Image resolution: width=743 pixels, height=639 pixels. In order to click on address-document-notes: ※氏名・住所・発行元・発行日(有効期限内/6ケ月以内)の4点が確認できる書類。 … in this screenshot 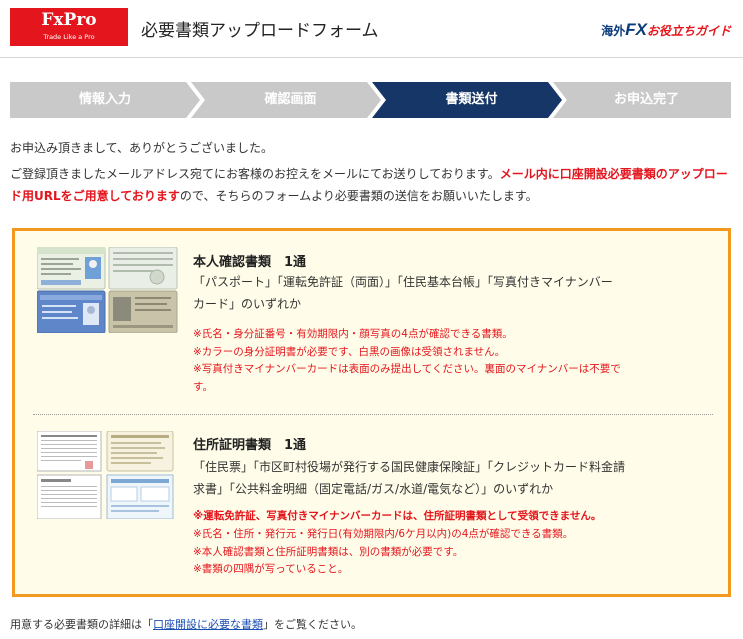, I will do `click(453, 552)`.